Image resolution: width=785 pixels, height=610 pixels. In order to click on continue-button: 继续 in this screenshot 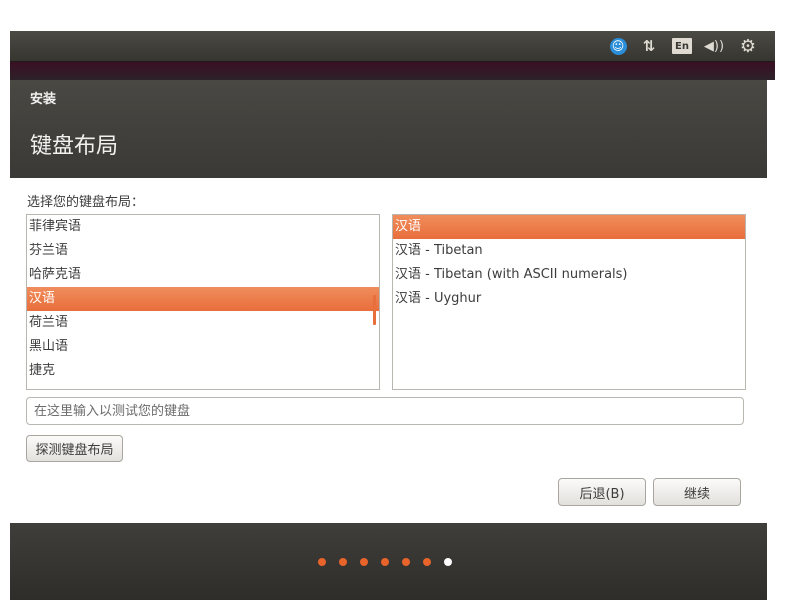, I will do `click(697, 492)`.